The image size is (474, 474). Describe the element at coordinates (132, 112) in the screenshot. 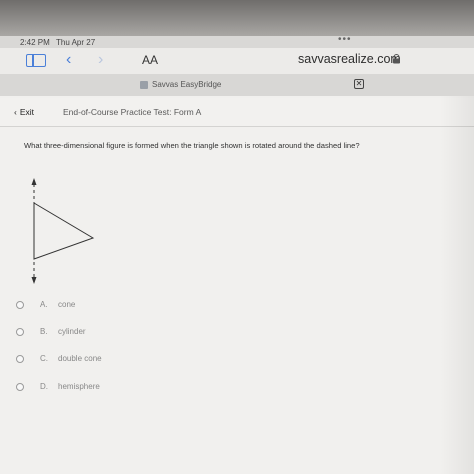

I see `test-title: End-of-Course Practice Test: Form A` at that location.